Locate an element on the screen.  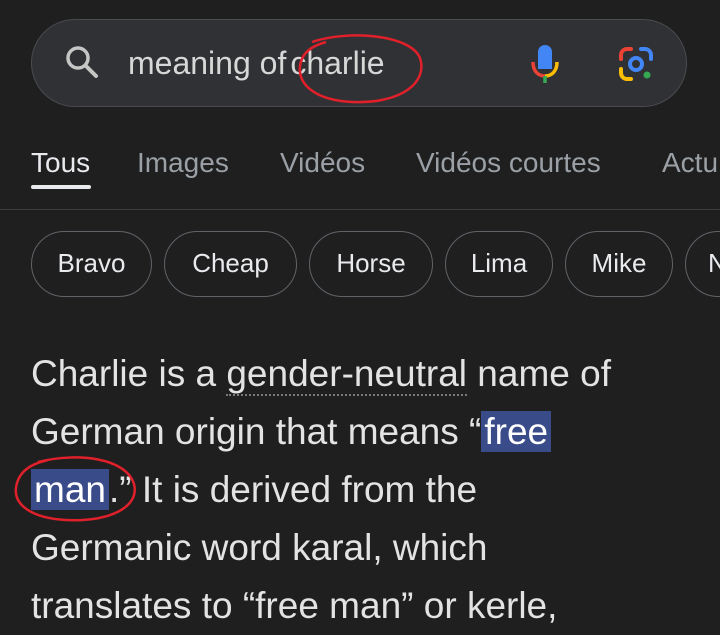
active-tab-indicator is located at coordinates (61, 187).